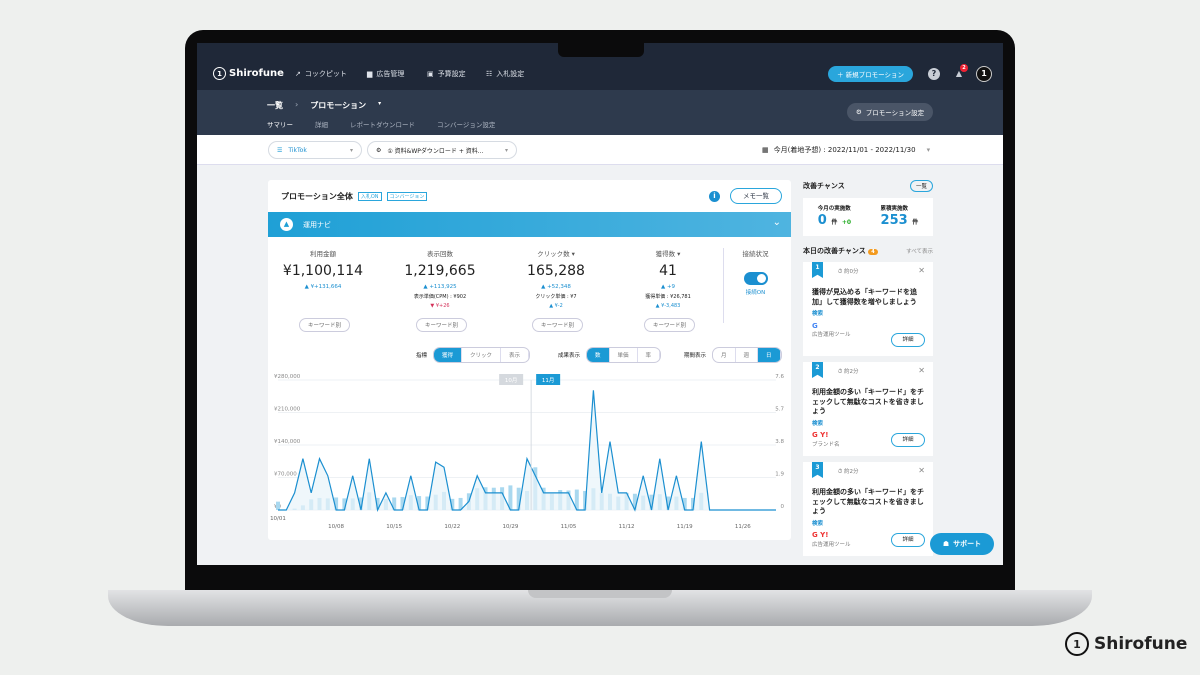 The width and height of the screenshot is (1200, 675). I want to click on delta-text: +52,348, so click(559, 287).